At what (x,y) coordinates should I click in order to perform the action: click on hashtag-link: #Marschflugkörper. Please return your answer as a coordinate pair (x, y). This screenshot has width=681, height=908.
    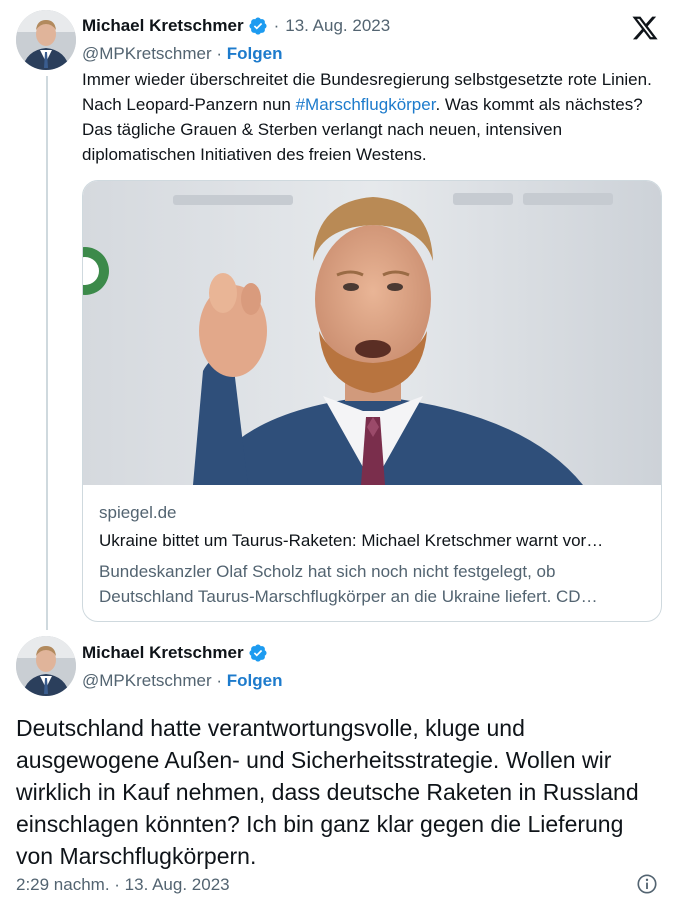
    Looking at the image, I should click on (366, 104).